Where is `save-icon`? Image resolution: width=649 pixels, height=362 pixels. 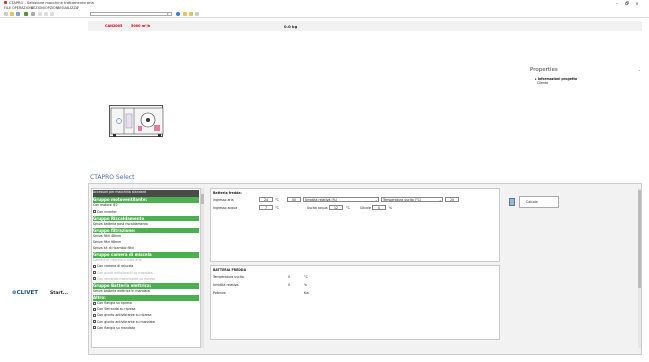
save-icon is located at coordinates (18, 14).